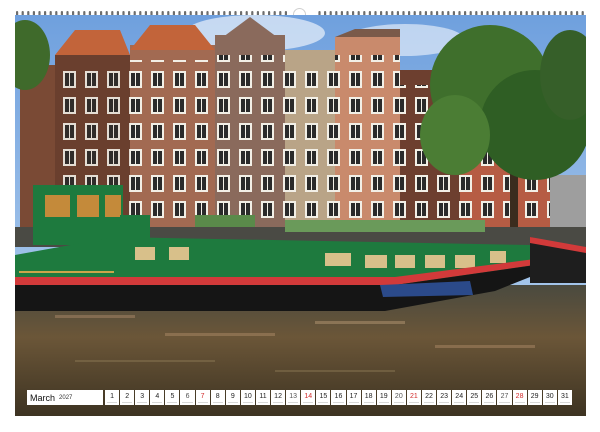 Image resolution: width=600 pixels, height=432 pixels. I want to click on day-cell: 1, so click(112, 397).